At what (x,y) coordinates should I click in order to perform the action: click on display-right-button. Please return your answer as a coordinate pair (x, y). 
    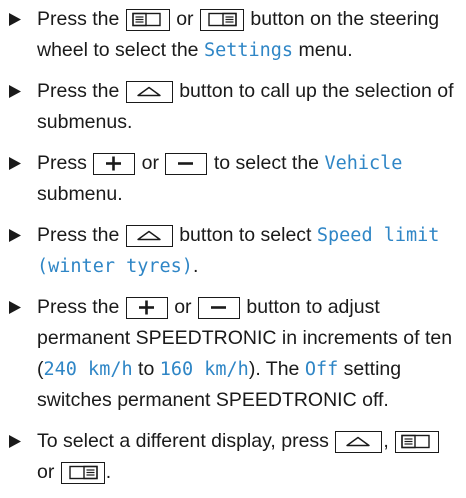
    Looking at the image, I should click on (221, 20).